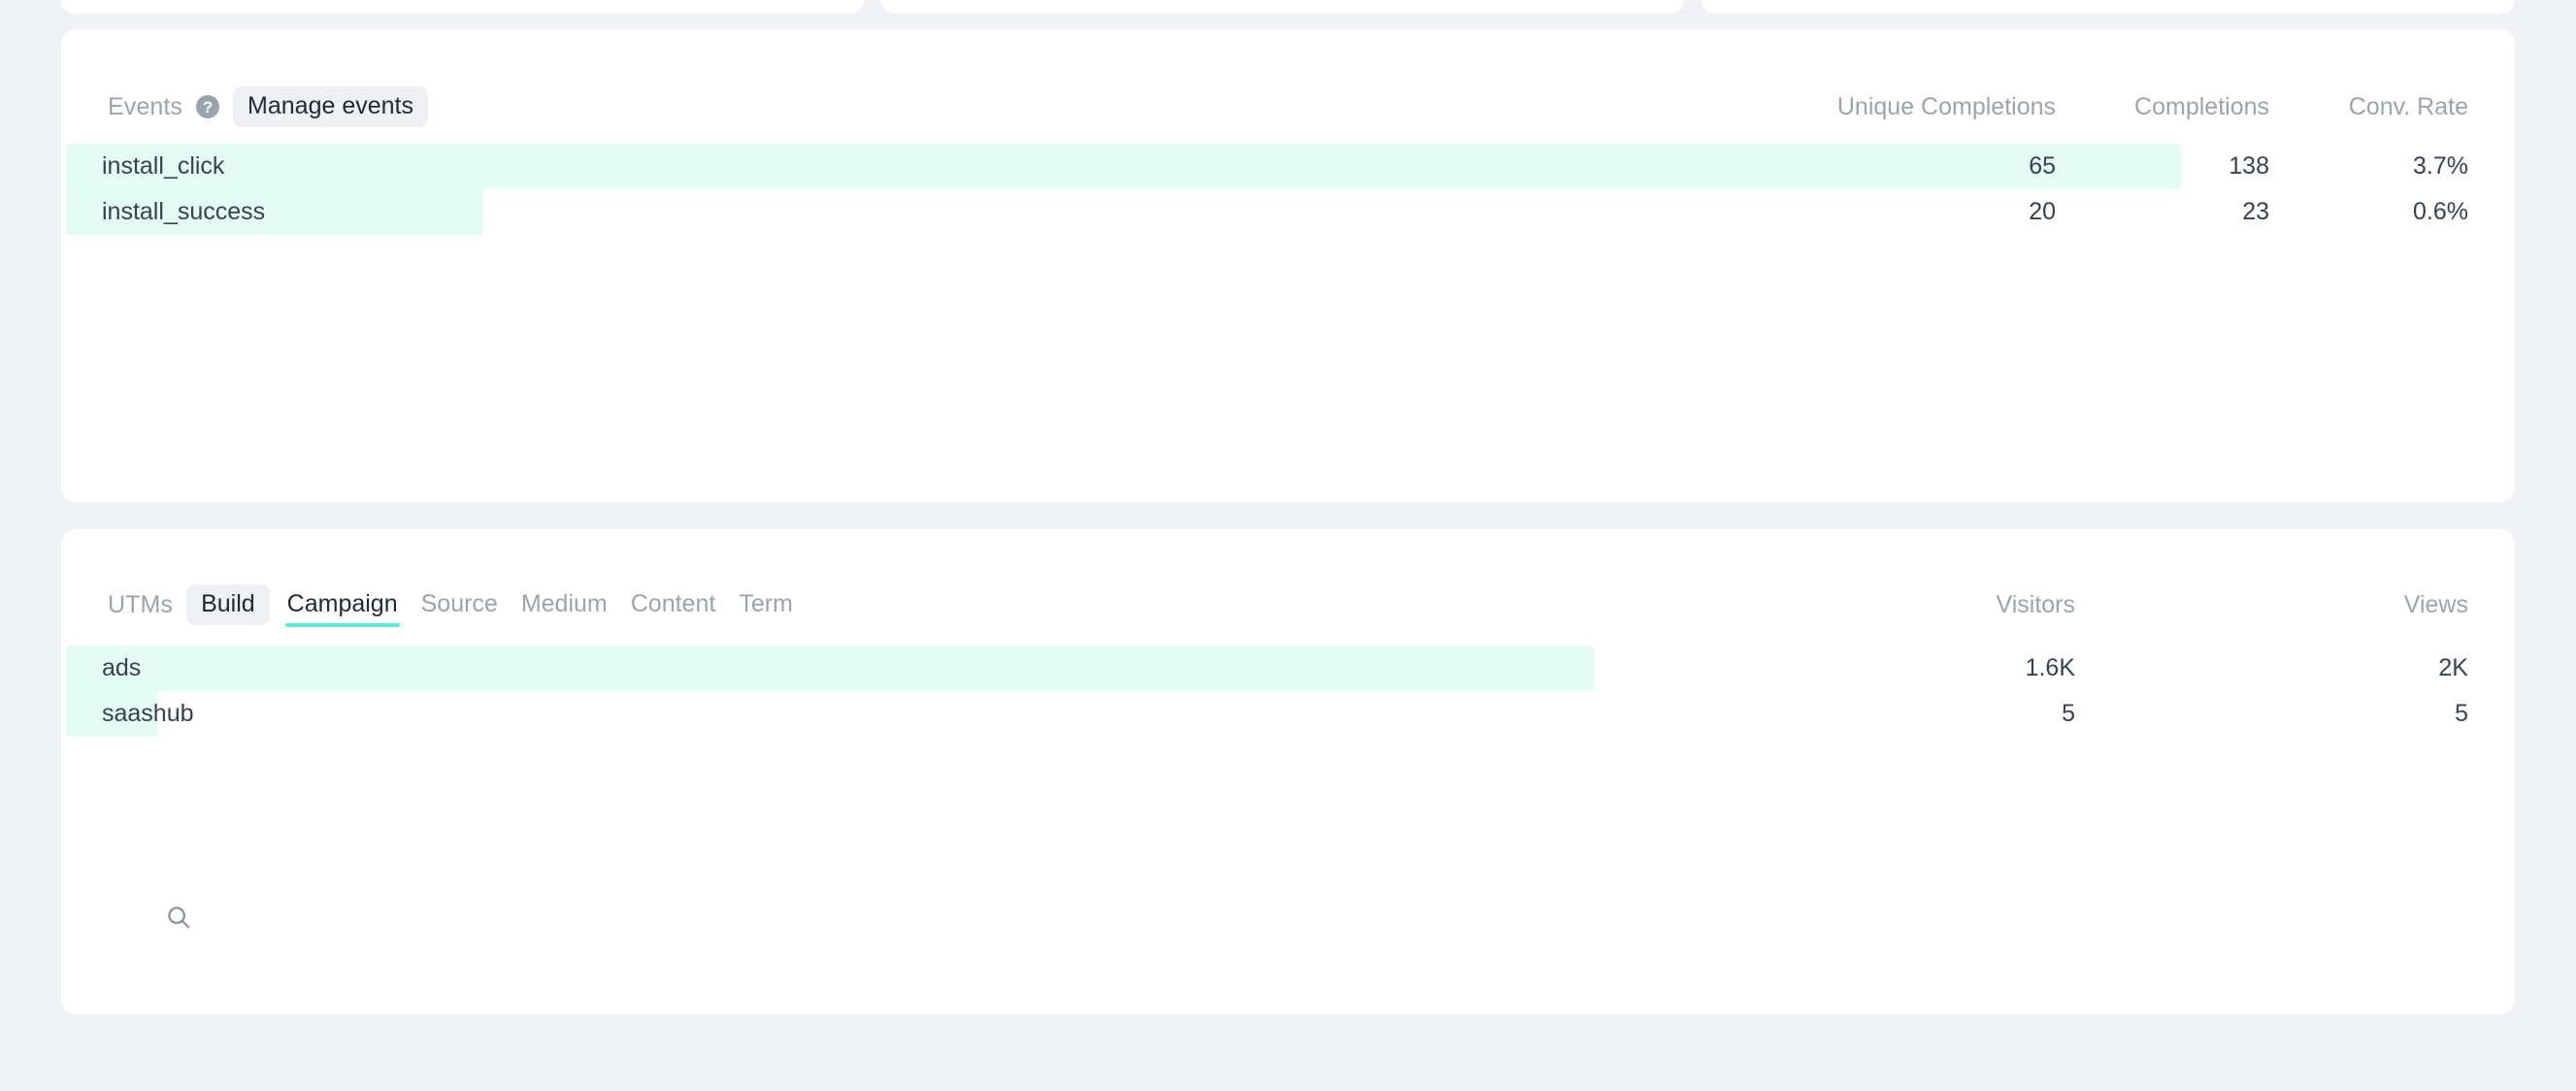 This screenshot has height=1091, width=2576. What do you see at coordinates (184, 211) in the screenshot?
I see `event-name: install_success` at bounding box center [184, 211].